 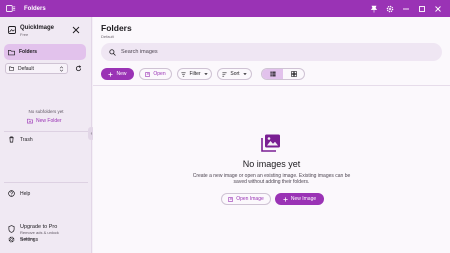 What do you see at coordinates (26, 68) in the screenshot?
I see `collection-select-value: Default` at bounding box center [26, 68].